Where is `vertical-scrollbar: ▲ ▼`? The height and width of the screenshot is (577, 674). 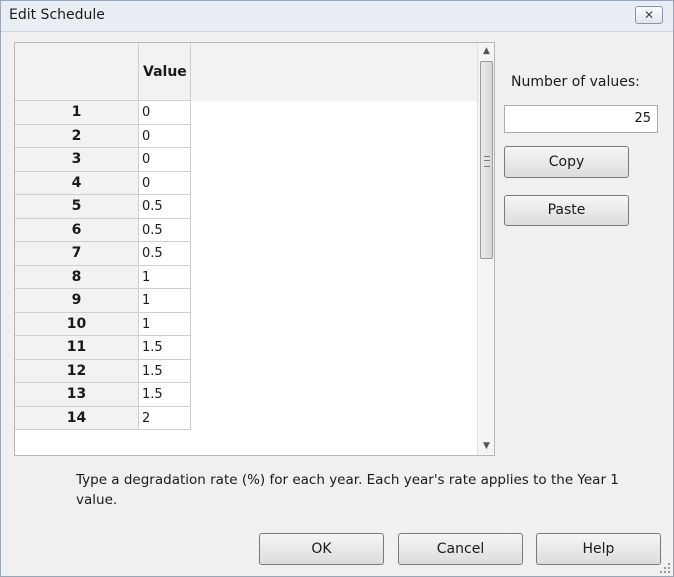
vertical-scrollbar: ▲ ▼ is located at coordinates (485, 249).